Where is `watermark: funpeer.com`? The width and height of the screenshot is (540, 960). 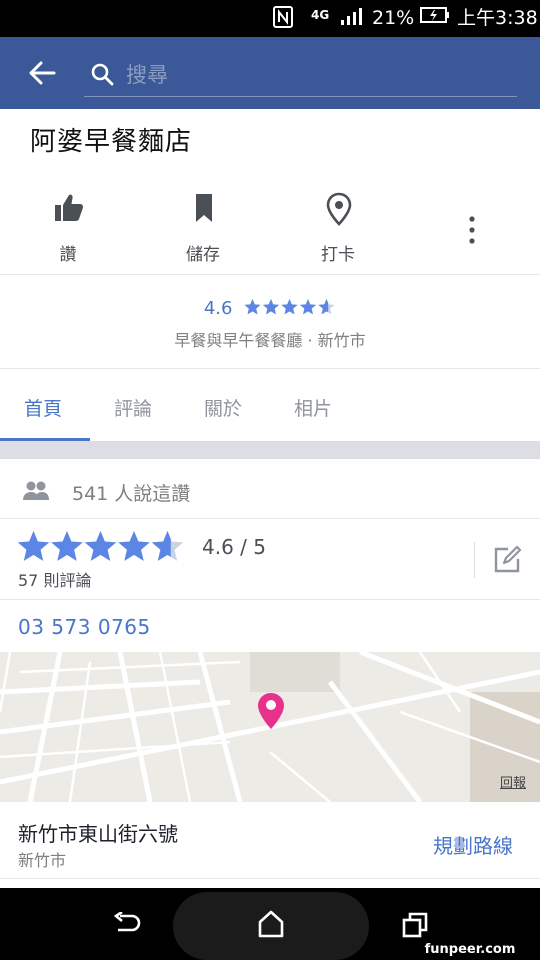 watermark: funpeer.com is located at coordinates (470, 950).